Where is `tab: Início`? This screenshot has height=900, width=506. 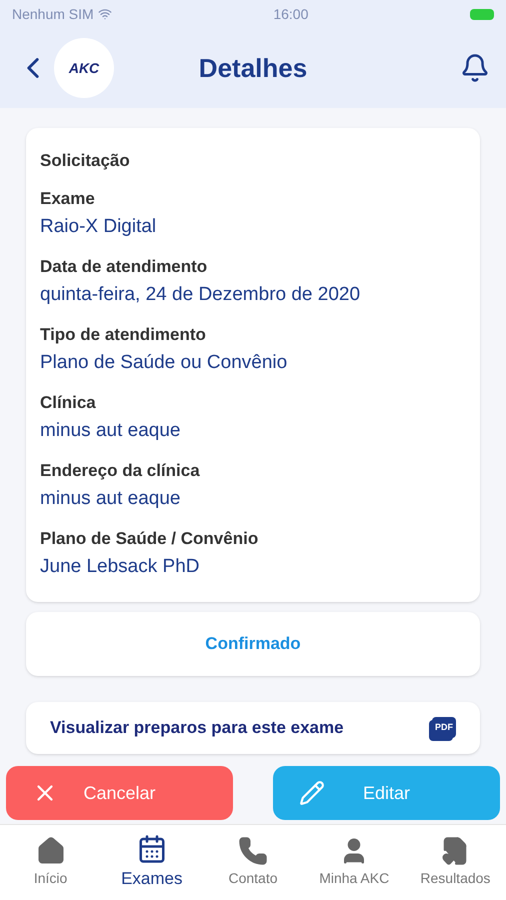
tab: Início is located at coordinates (51, 862).